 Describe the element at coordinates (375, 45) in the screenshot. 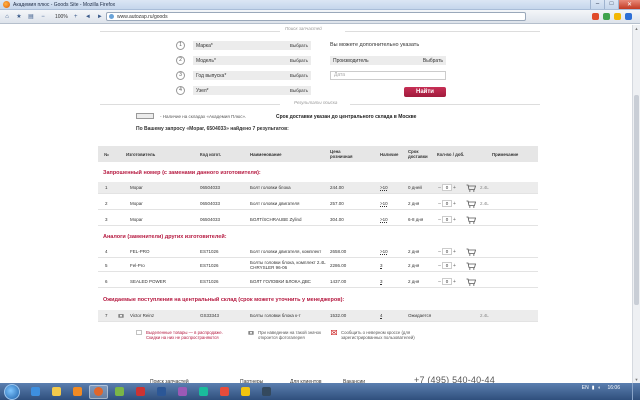

I see `extra-options-label: Вы можете дополнительно указать` at that location.